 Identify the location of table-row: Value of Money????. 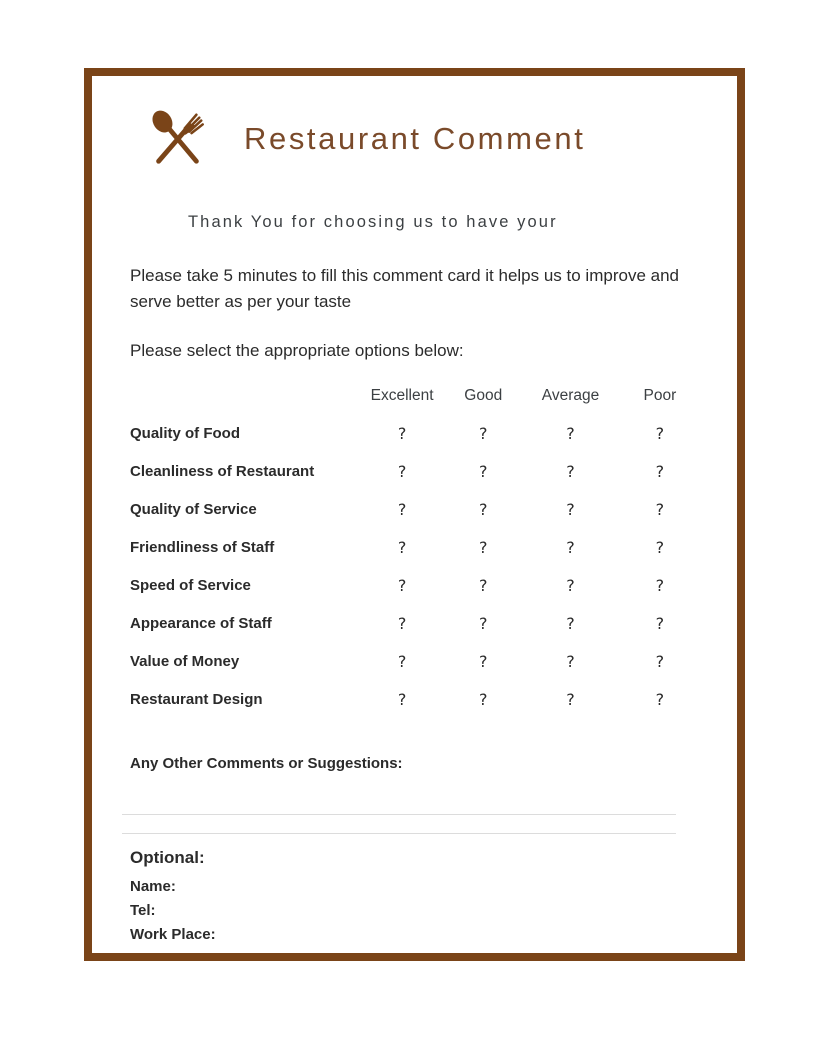
(416, 661).